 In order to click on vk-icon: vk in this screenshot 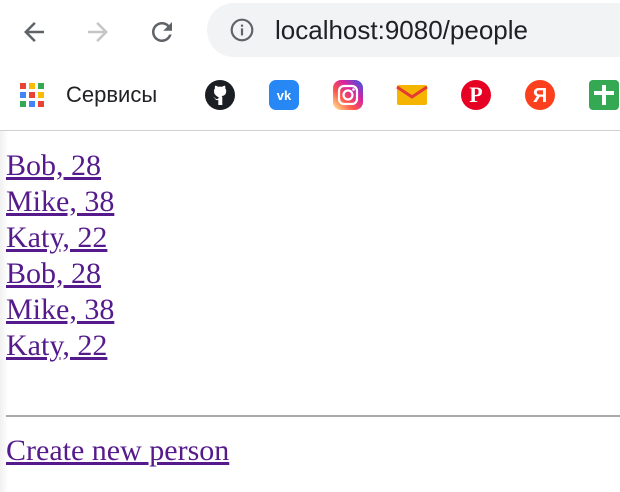, I will do `click(284, 95)`.